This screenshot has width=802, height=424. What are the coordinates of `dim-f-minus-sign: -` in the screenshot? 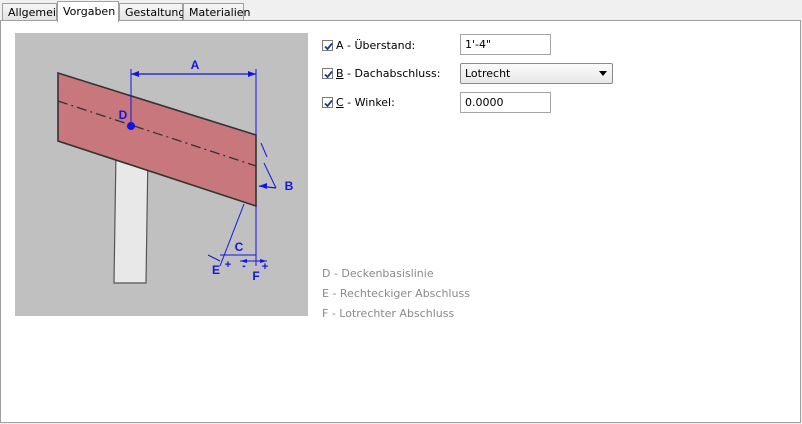 It's located at (244, 266).